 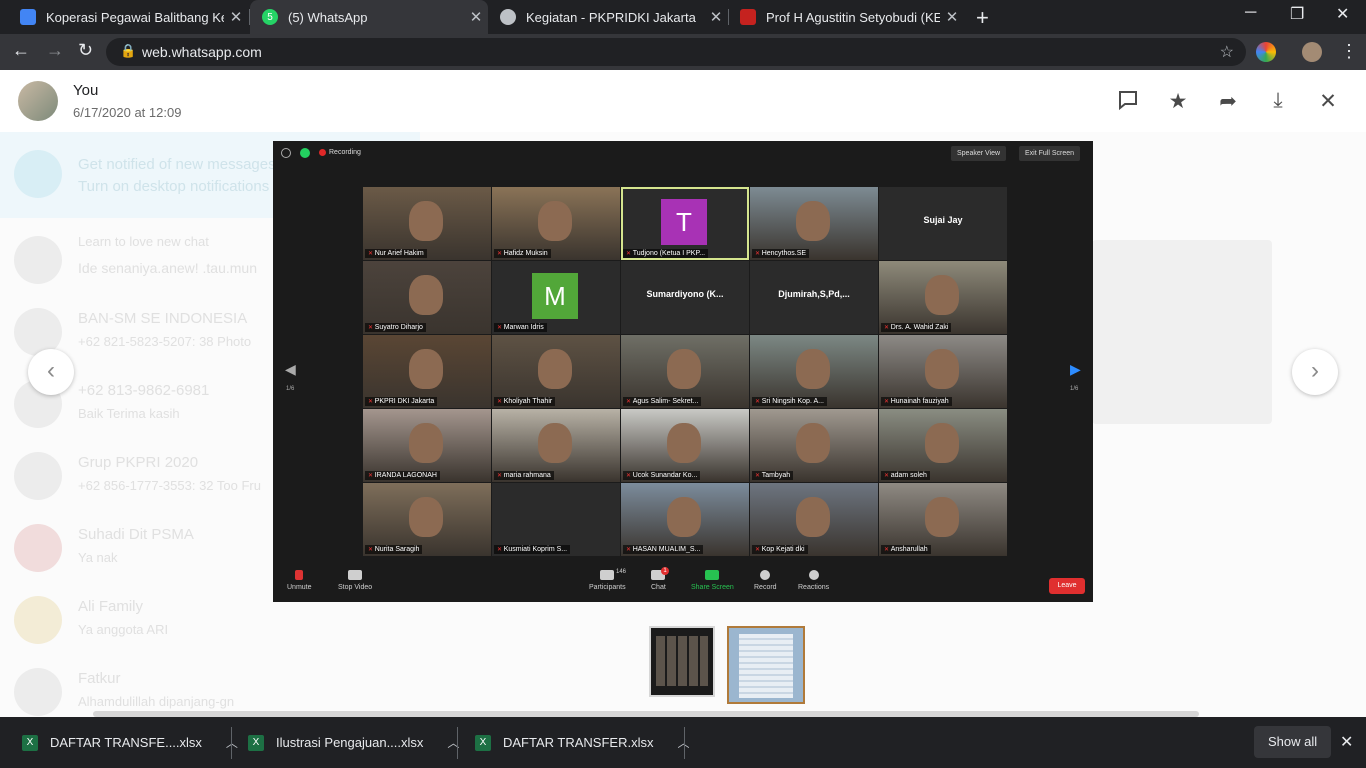 What do you see at coordinates (781, 253) in the screenshot?
I see `participant-name-label: Hencythos.SE` at bounding box center [781, 253].